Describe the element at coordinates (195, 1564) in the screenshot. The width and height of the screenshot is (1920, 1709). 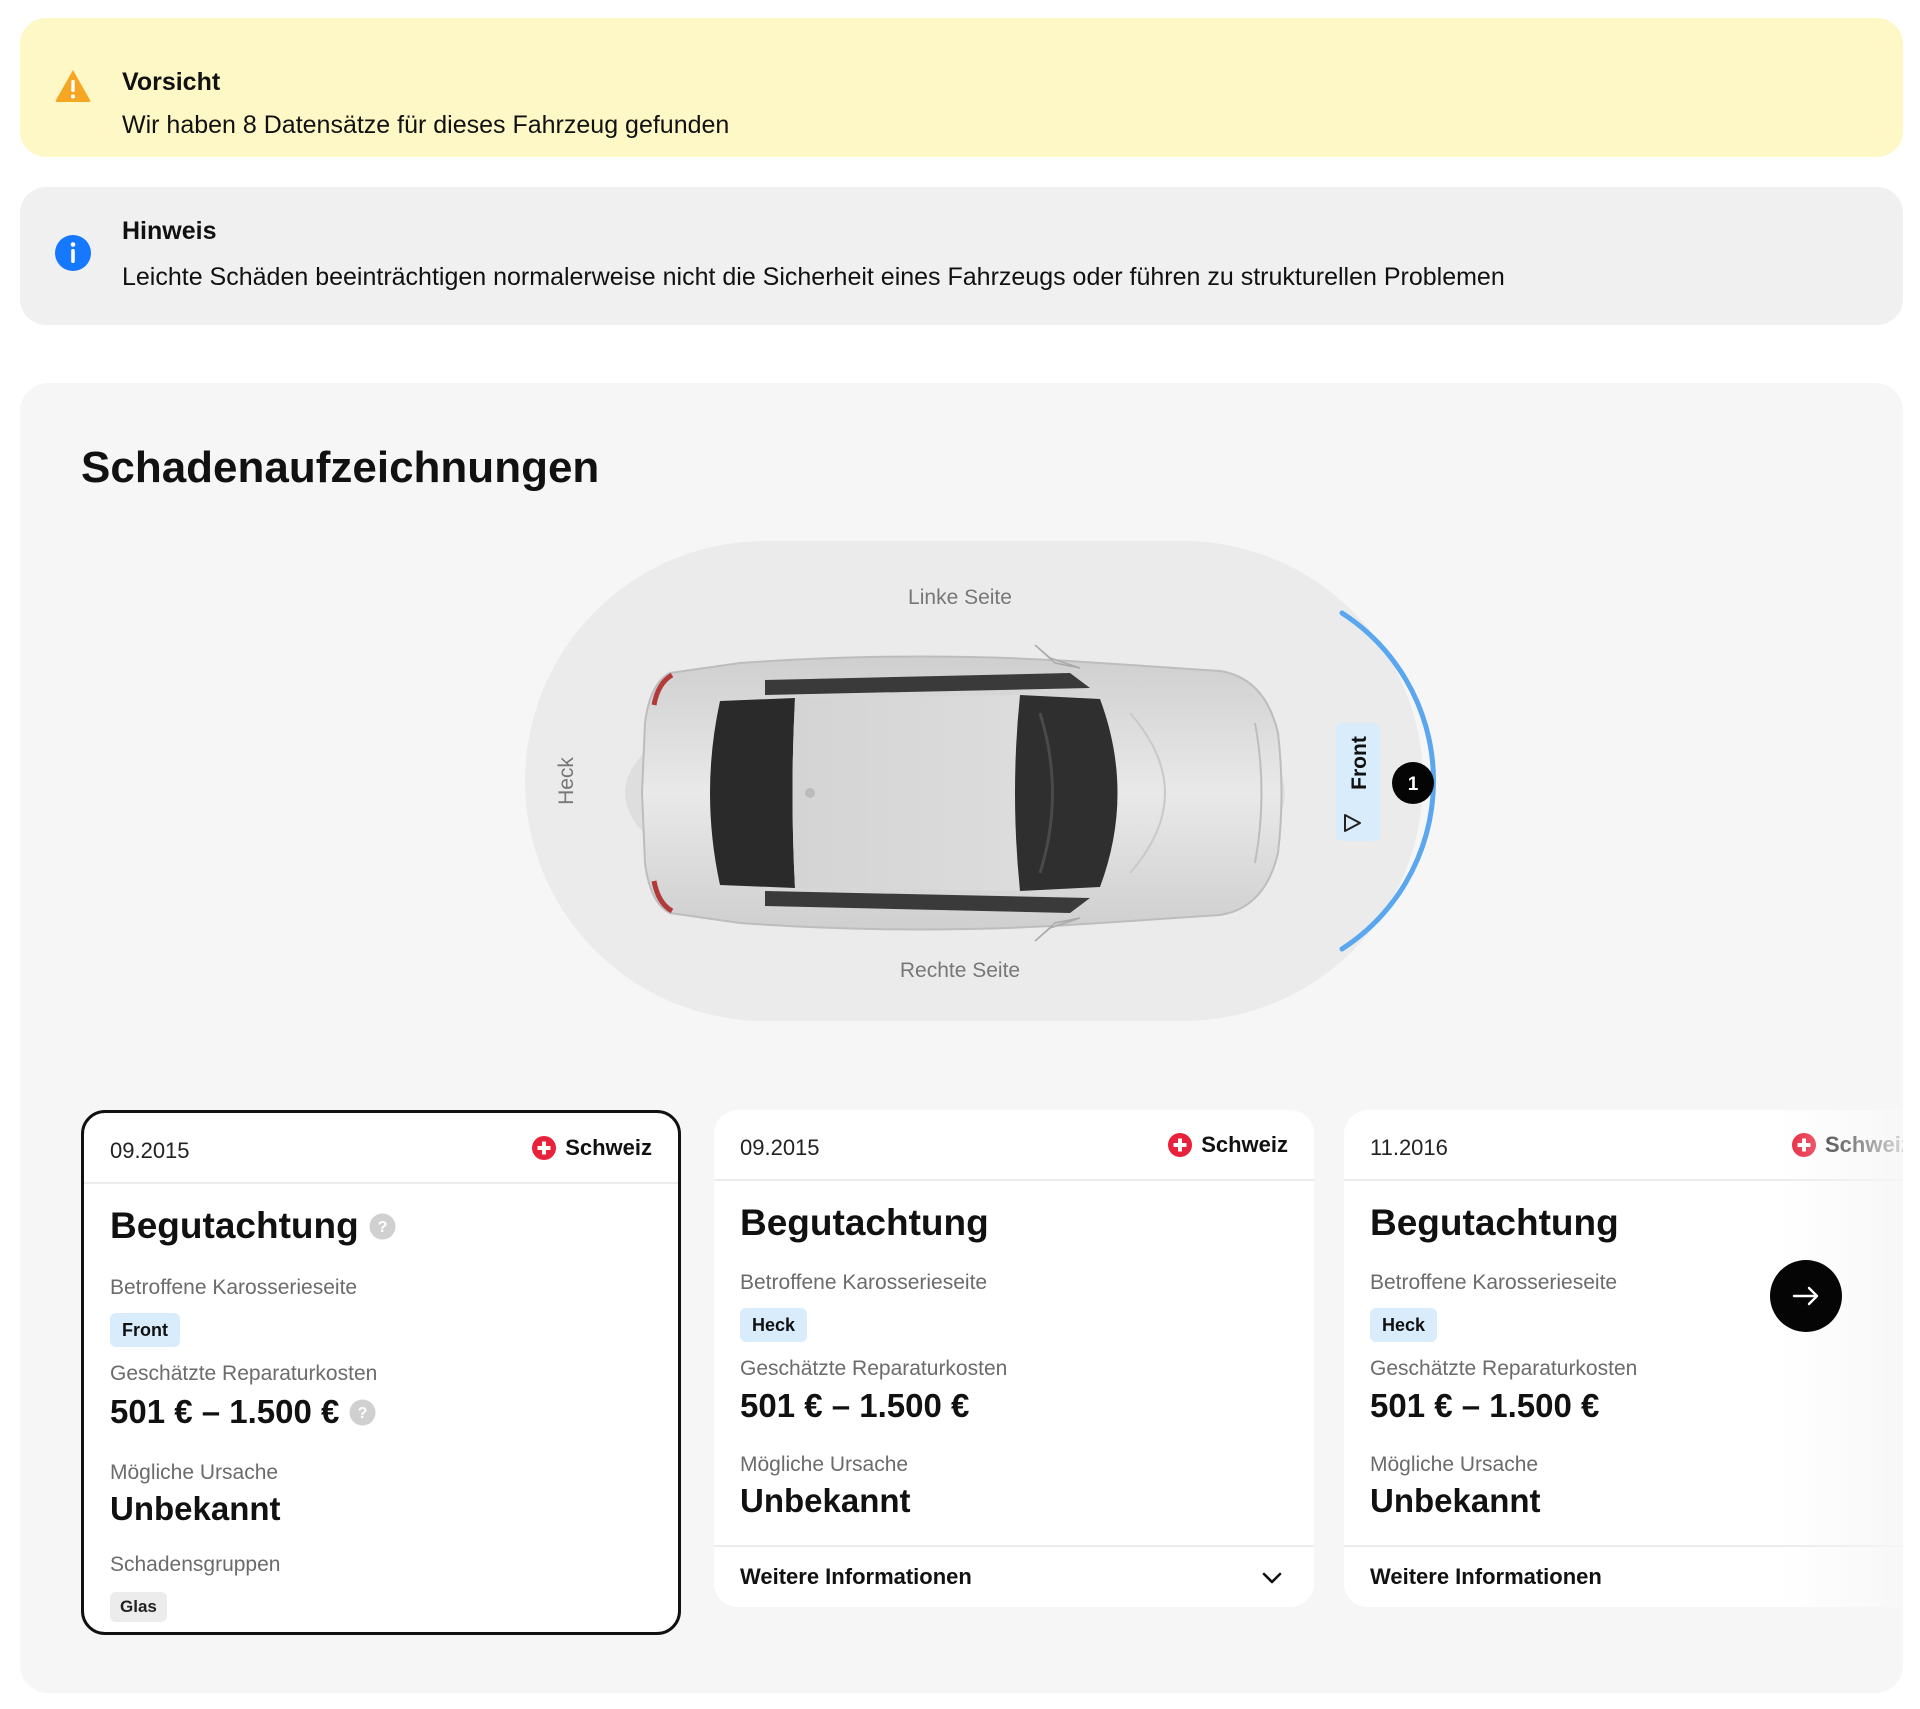
I see `damage-groups-label: Schadensgruppen` at that location.